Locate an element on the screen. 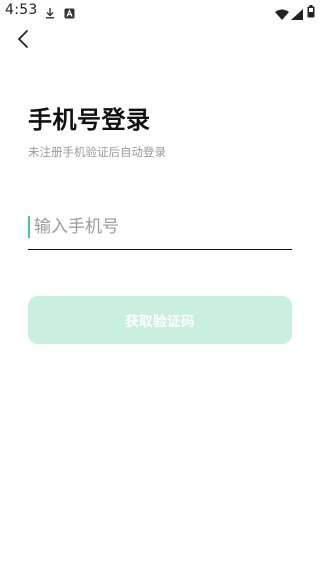 Image resolution: width=320 pixels, height=568 pixels. signal-icon is located at coordinates (297, 14).